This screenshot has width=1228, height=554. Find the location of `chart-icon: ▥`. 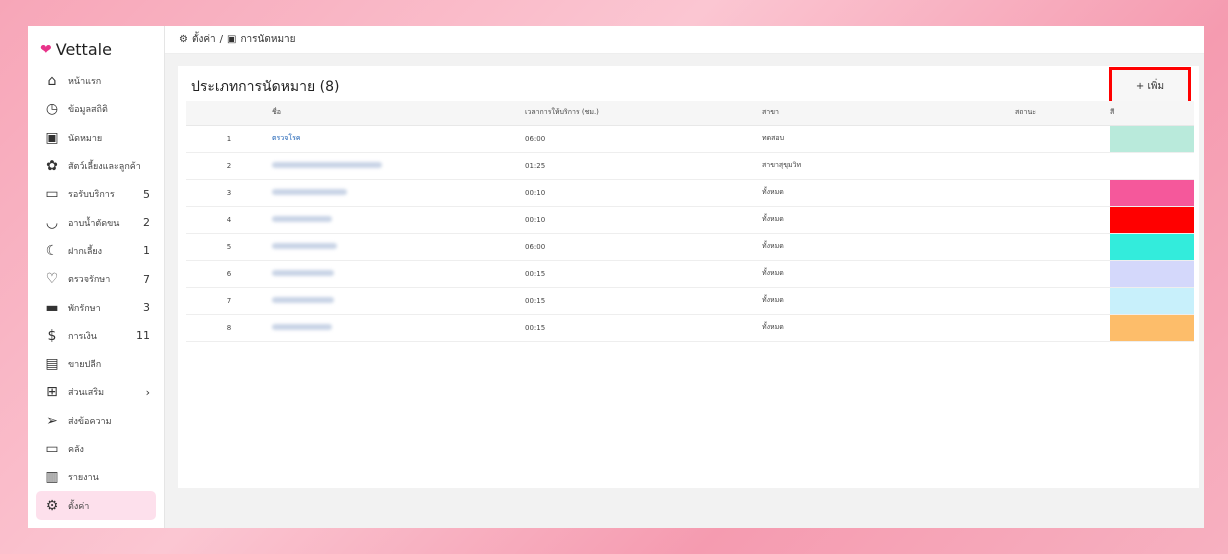

chart-icon: ▥ is located at coordinates (52, 477).